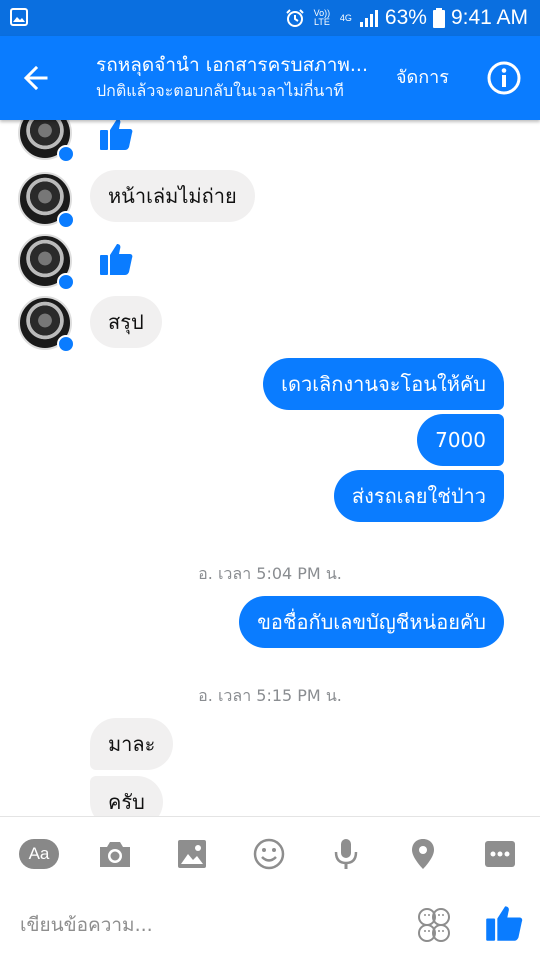  I want to click on incoming-message: มาละ, so click(132, 744).